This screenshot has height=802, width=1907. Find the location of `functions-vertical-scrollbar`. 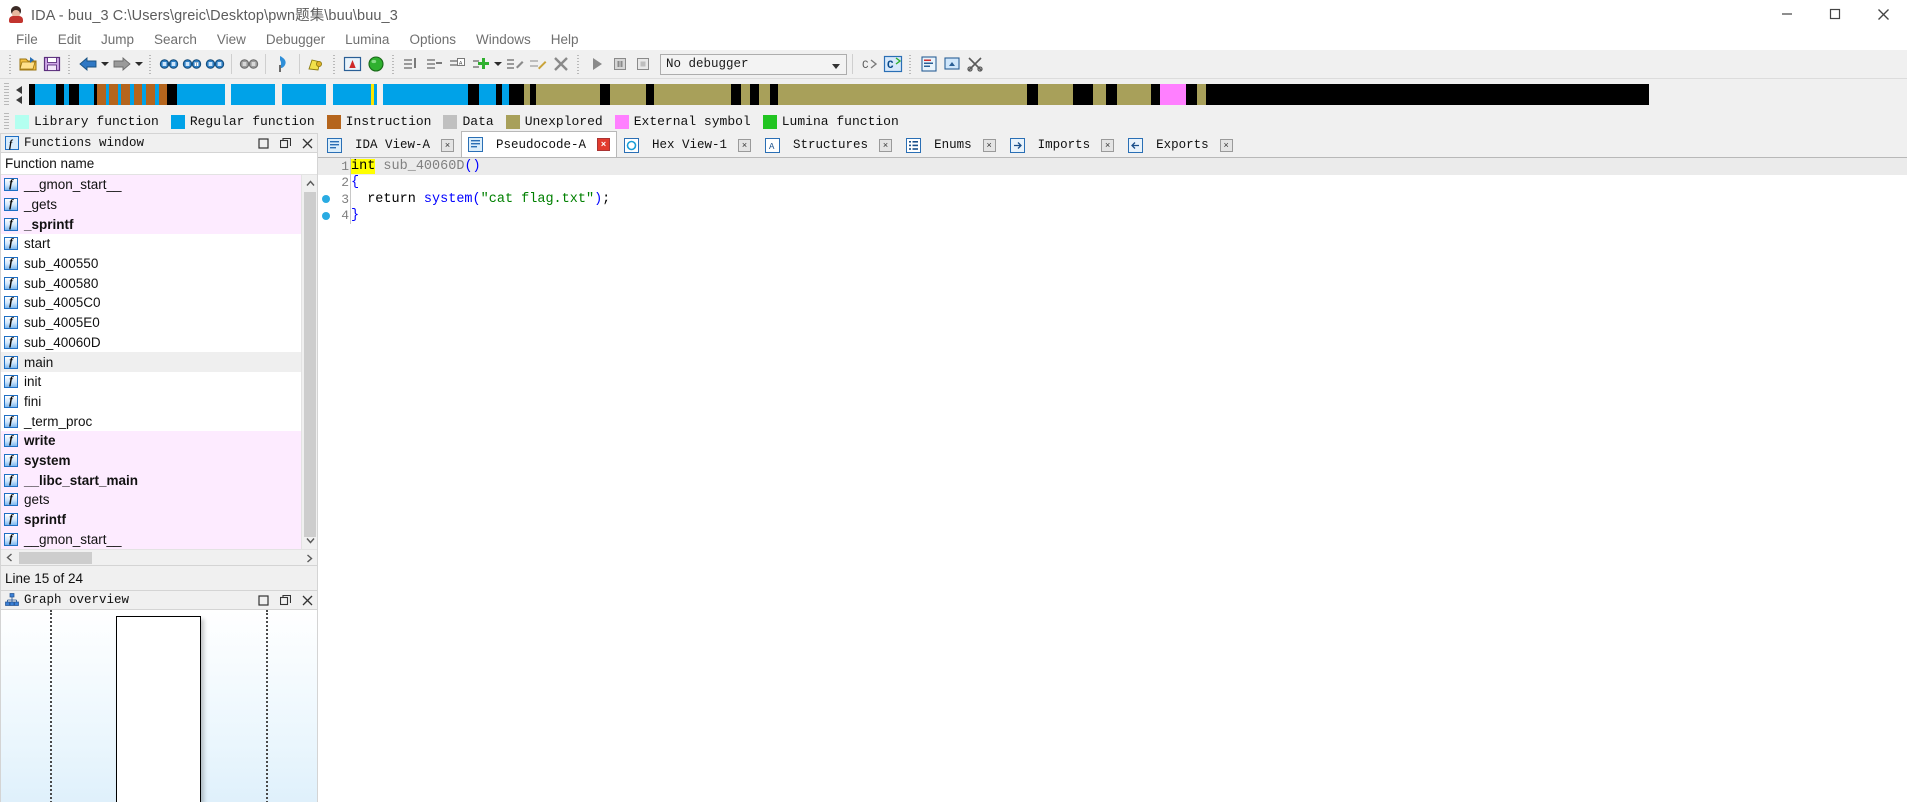

functions-vertical-scrollbar is located at coordinates (309, 362).